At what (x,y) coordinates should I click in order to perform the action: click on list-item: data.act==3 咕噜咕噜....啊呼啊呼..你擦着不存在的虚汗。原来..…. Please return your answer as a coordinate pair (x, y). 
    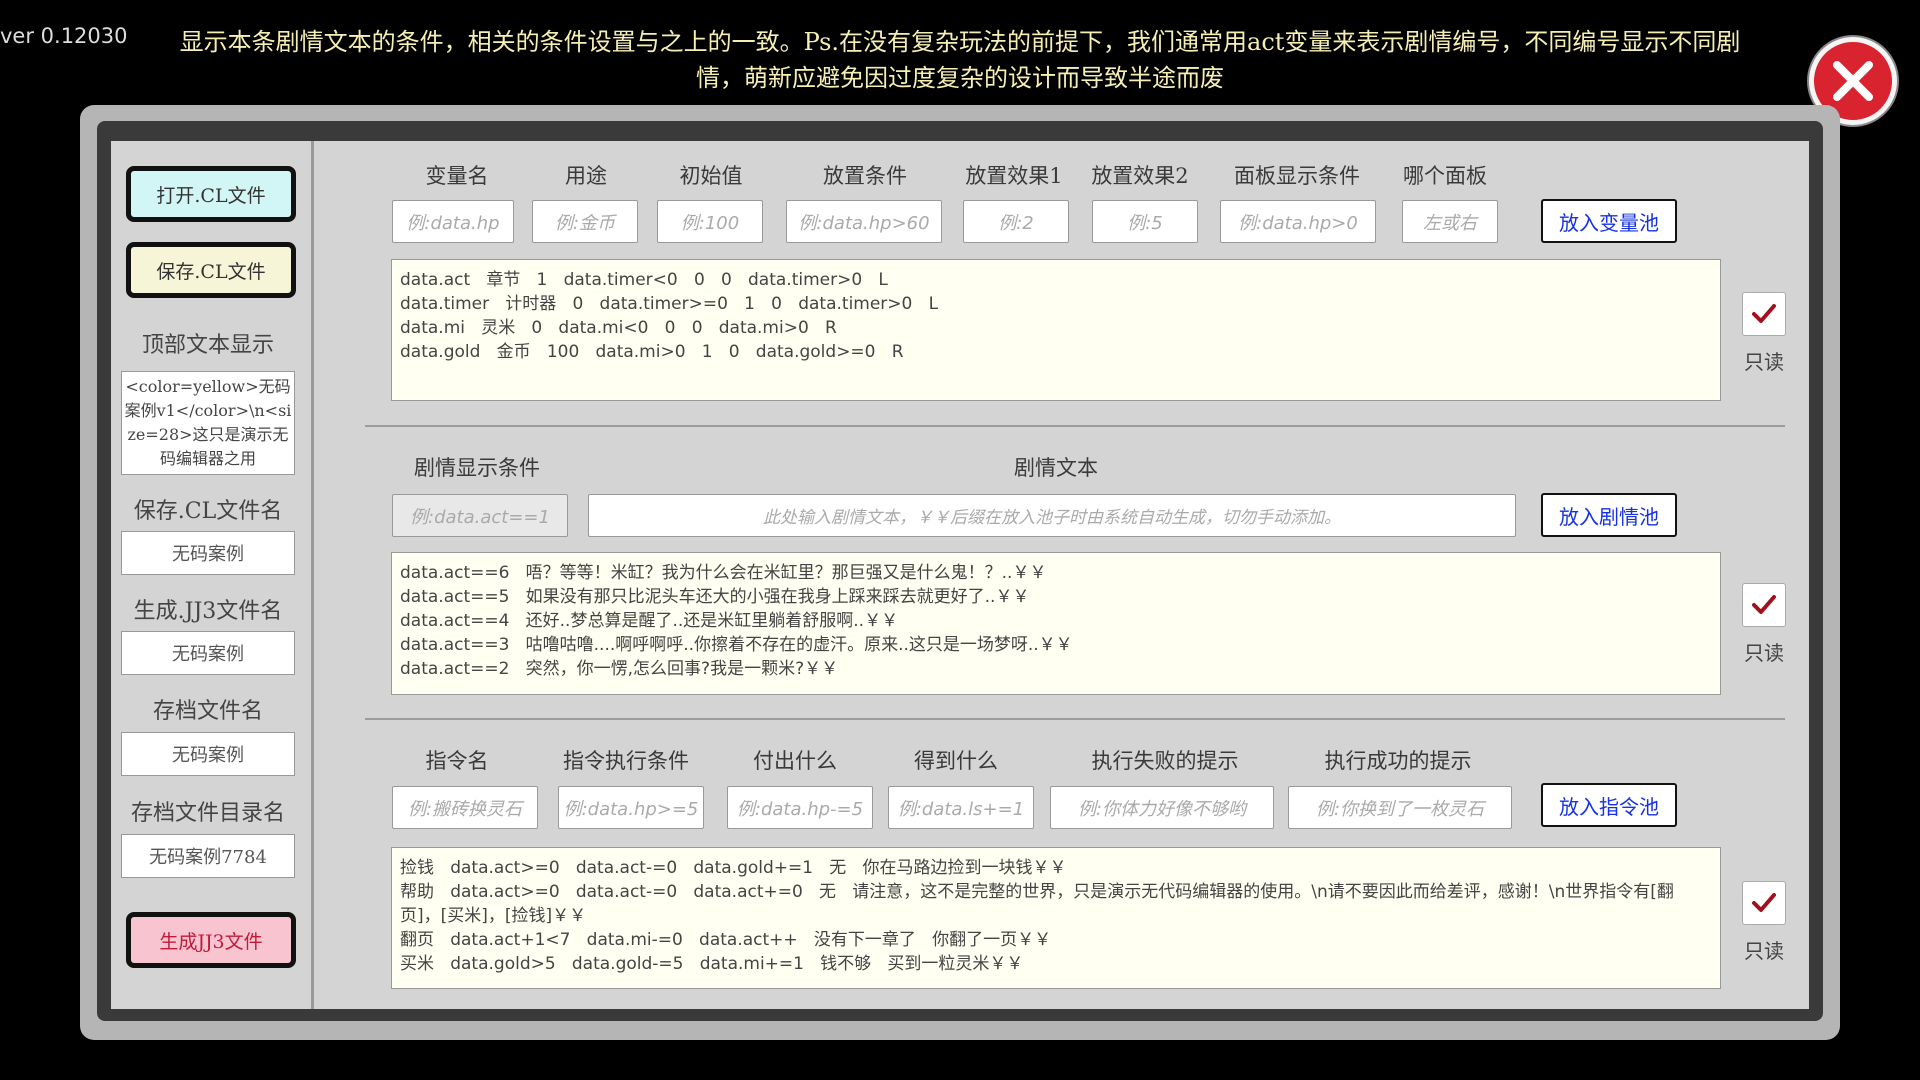
    Looking at the image, I should click on (1056, 645).